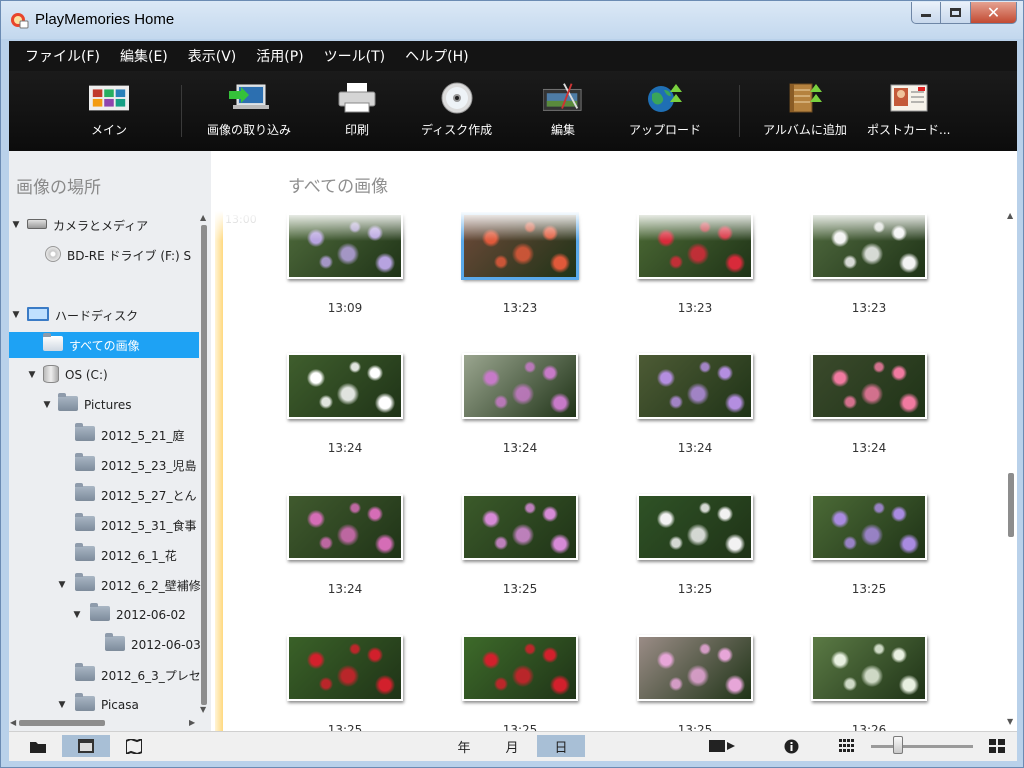 The width and height of the screenshot is (1024, 768). What do you see at coordinates (1011, 471) in the screenshot?
I see `main-vertical-scrollbar: ▲ ▼` at bounding box center [1011, 471].